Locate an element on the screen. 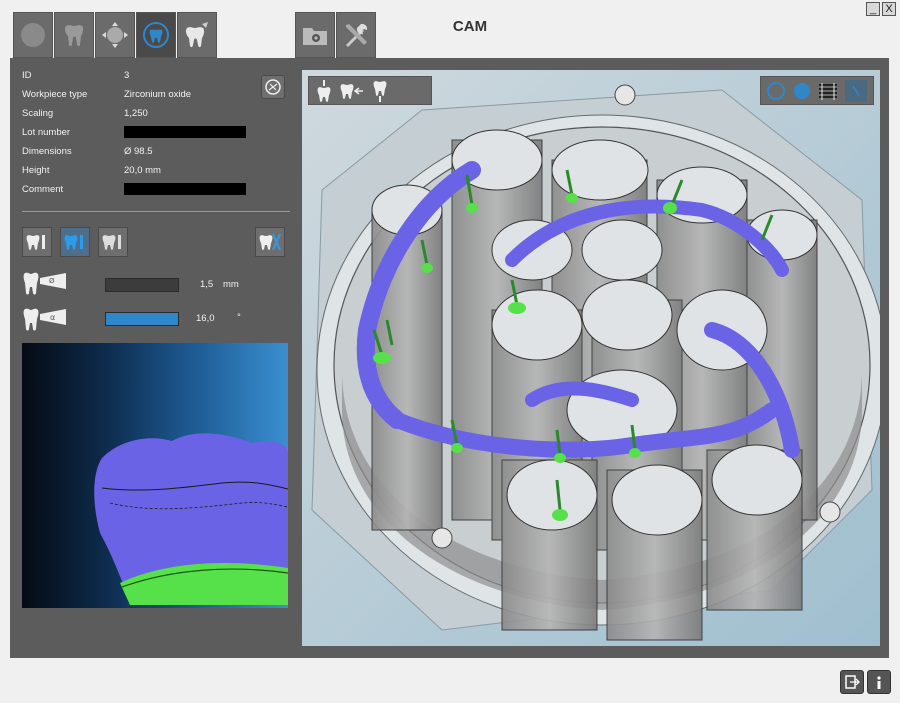  workpiece-type-label: Workpiece type is located at coordinates (55, 94).